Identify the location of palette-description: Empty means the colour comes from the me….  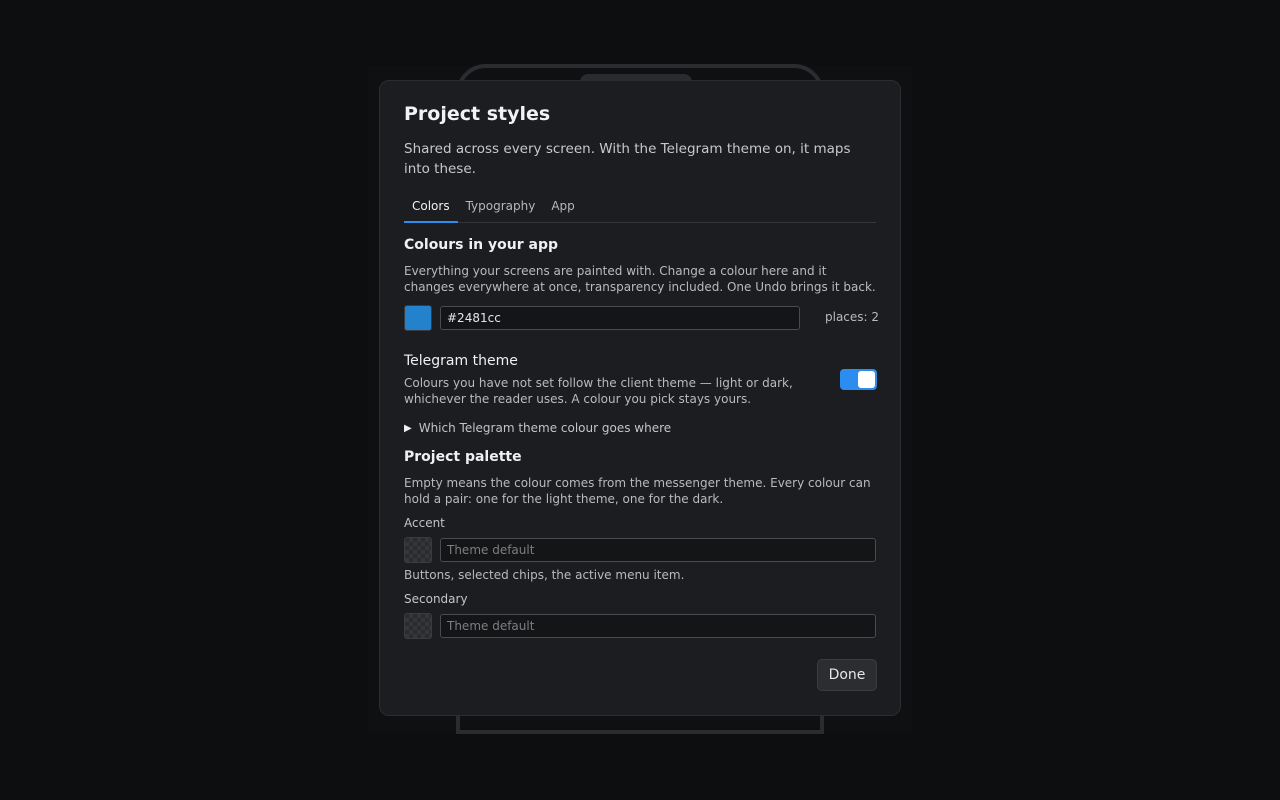
(637, 491).